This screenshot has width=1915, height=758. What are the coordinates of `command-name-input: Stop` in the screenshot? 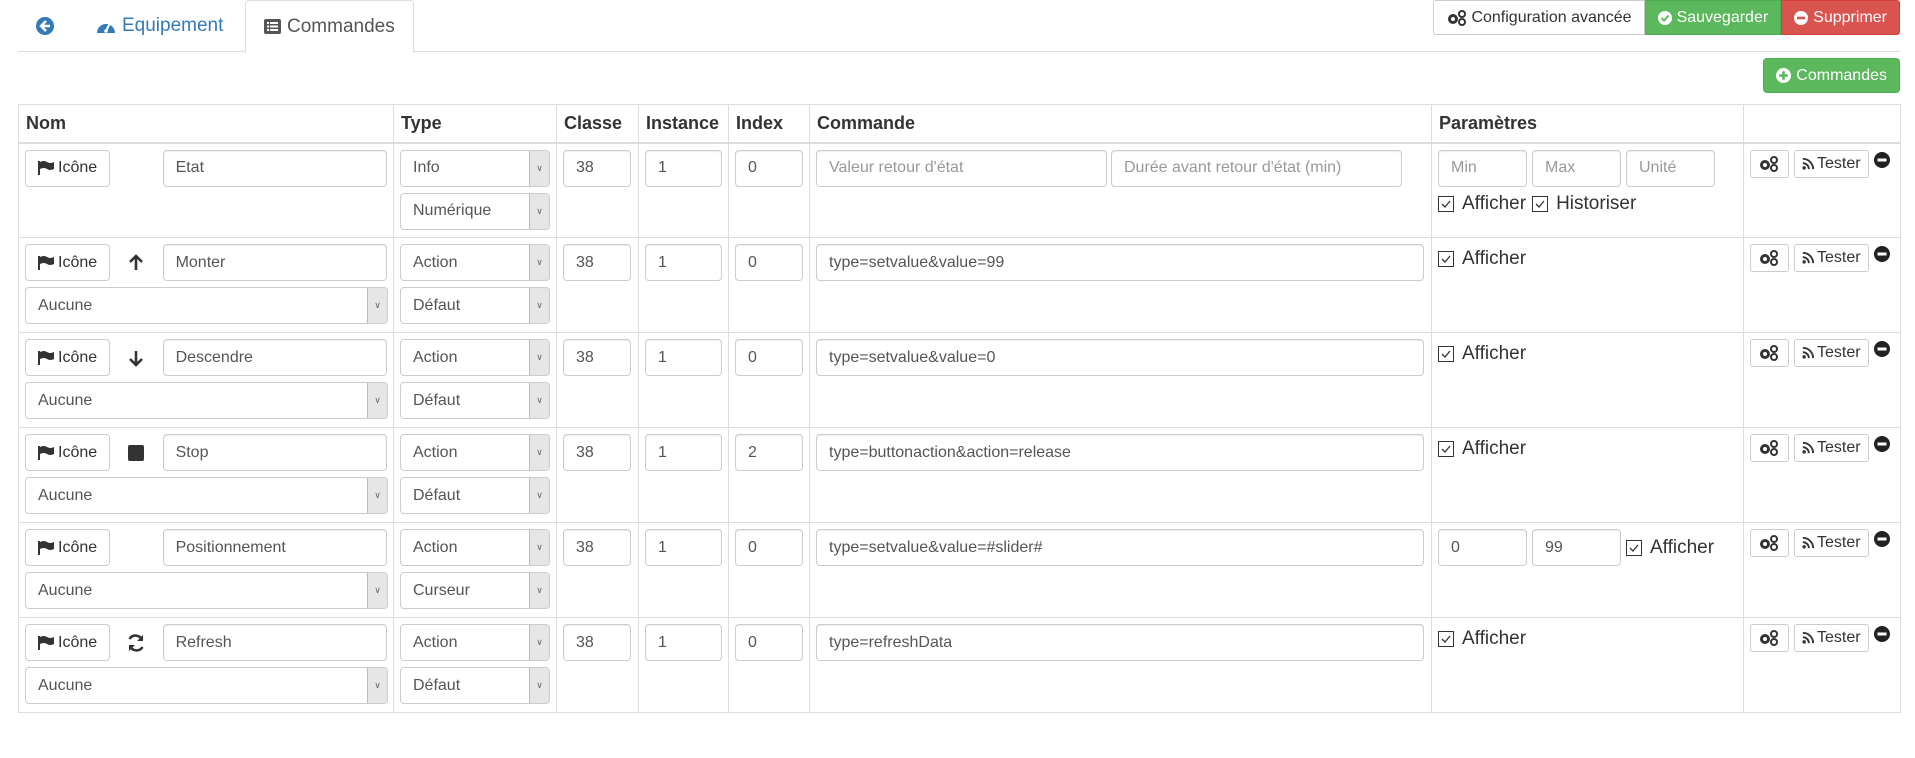 It's located at (274, 452).